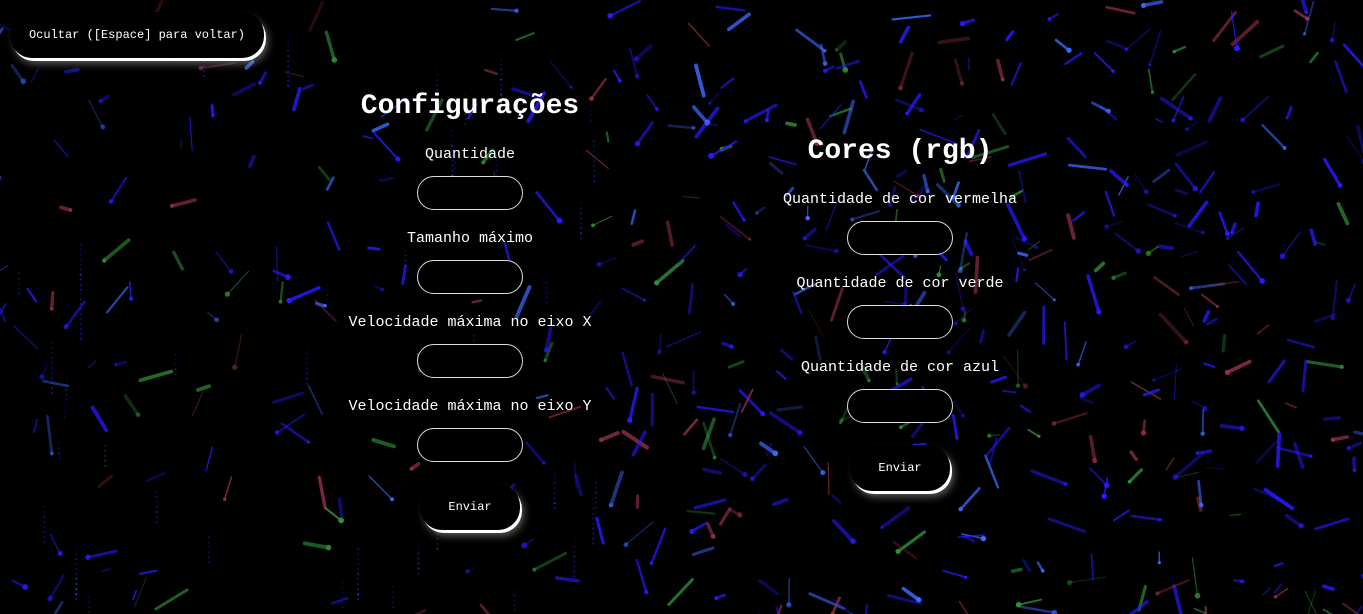 The image size is (1363, 614). What do you see at coordinates (470, 361) in the screenshot?
I see `max-speed-x-input` at bounding box center [470, 361].